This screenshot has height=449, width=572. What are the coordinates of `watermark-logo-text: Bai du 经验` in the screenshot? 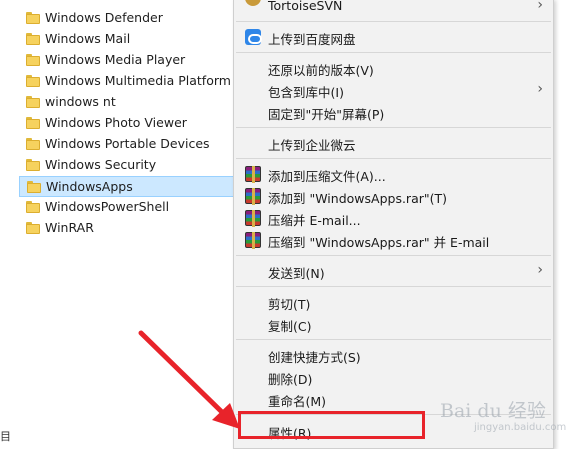 It's located at (493, 411).